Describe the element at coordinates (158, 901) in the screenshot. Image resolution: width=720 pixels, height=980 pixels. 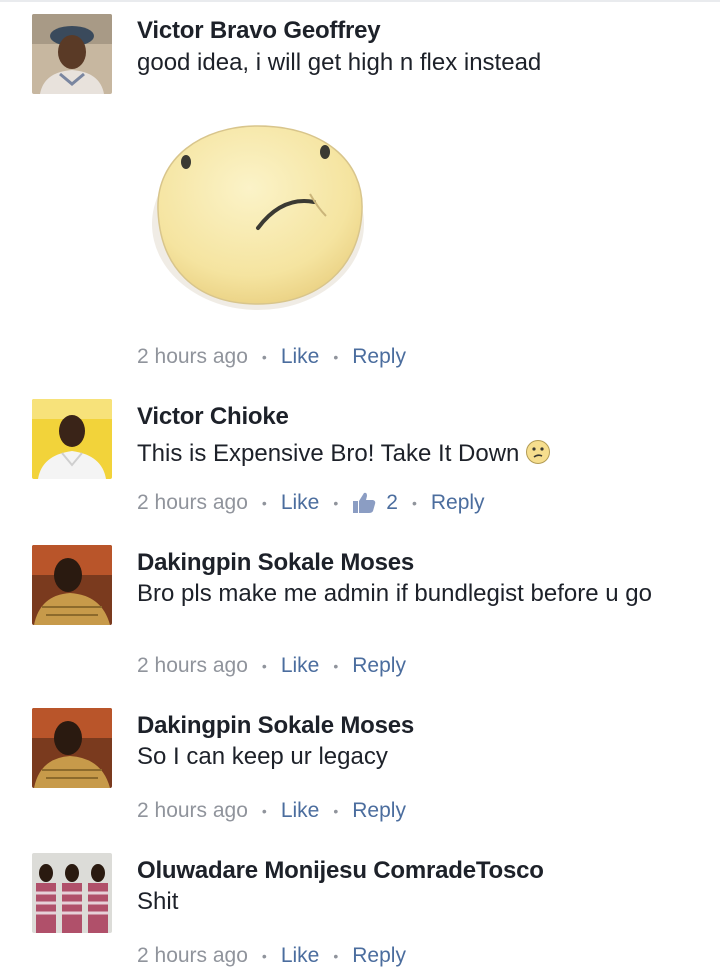
I see `comment-text: Shit` at that location.